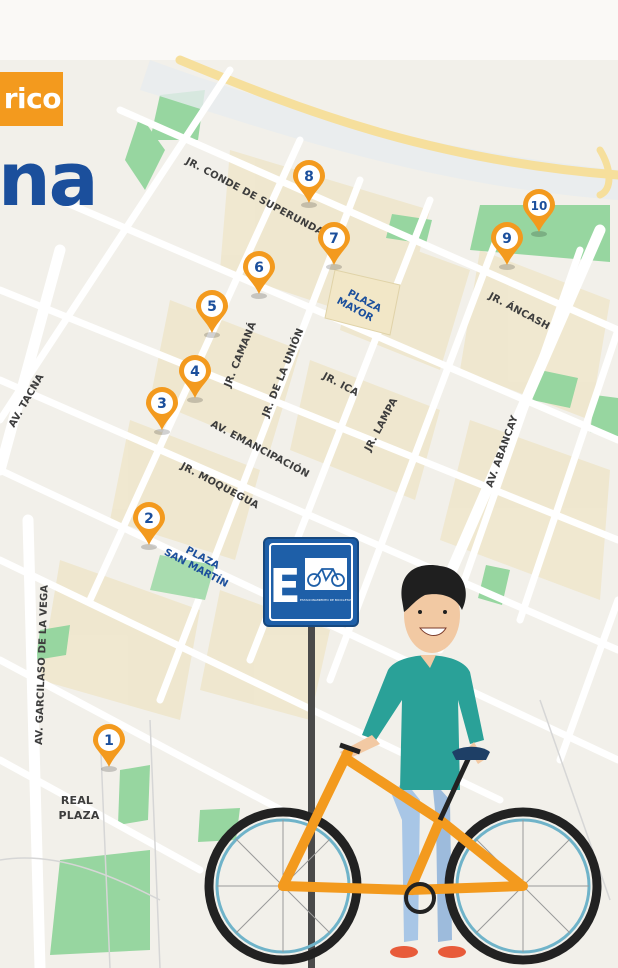 This screenshot has width=618, height=968. What do you see at coordinates (212, 307) in the screenshot?
I see `marker-number: 5` at bounding box center [212, 307].